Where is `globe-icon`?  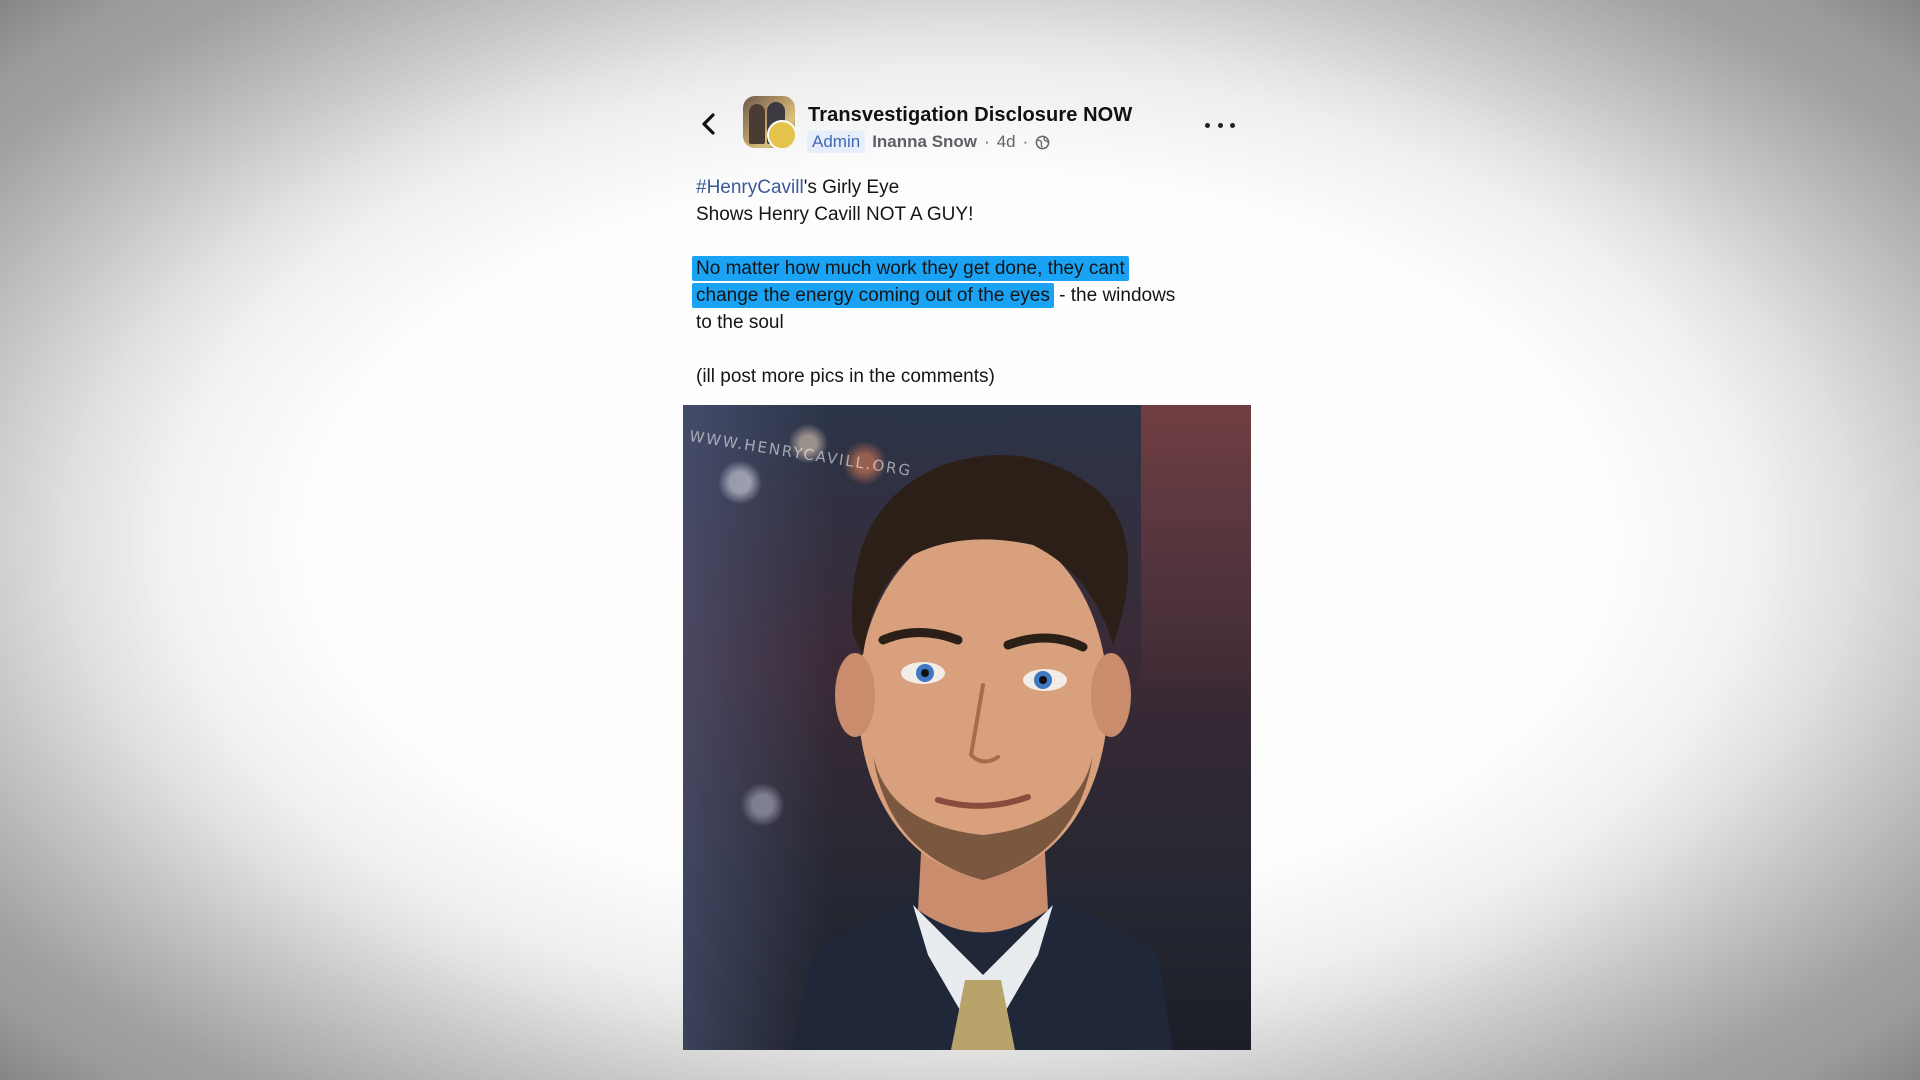
globe-icon is located at coordinates (1042, 142).